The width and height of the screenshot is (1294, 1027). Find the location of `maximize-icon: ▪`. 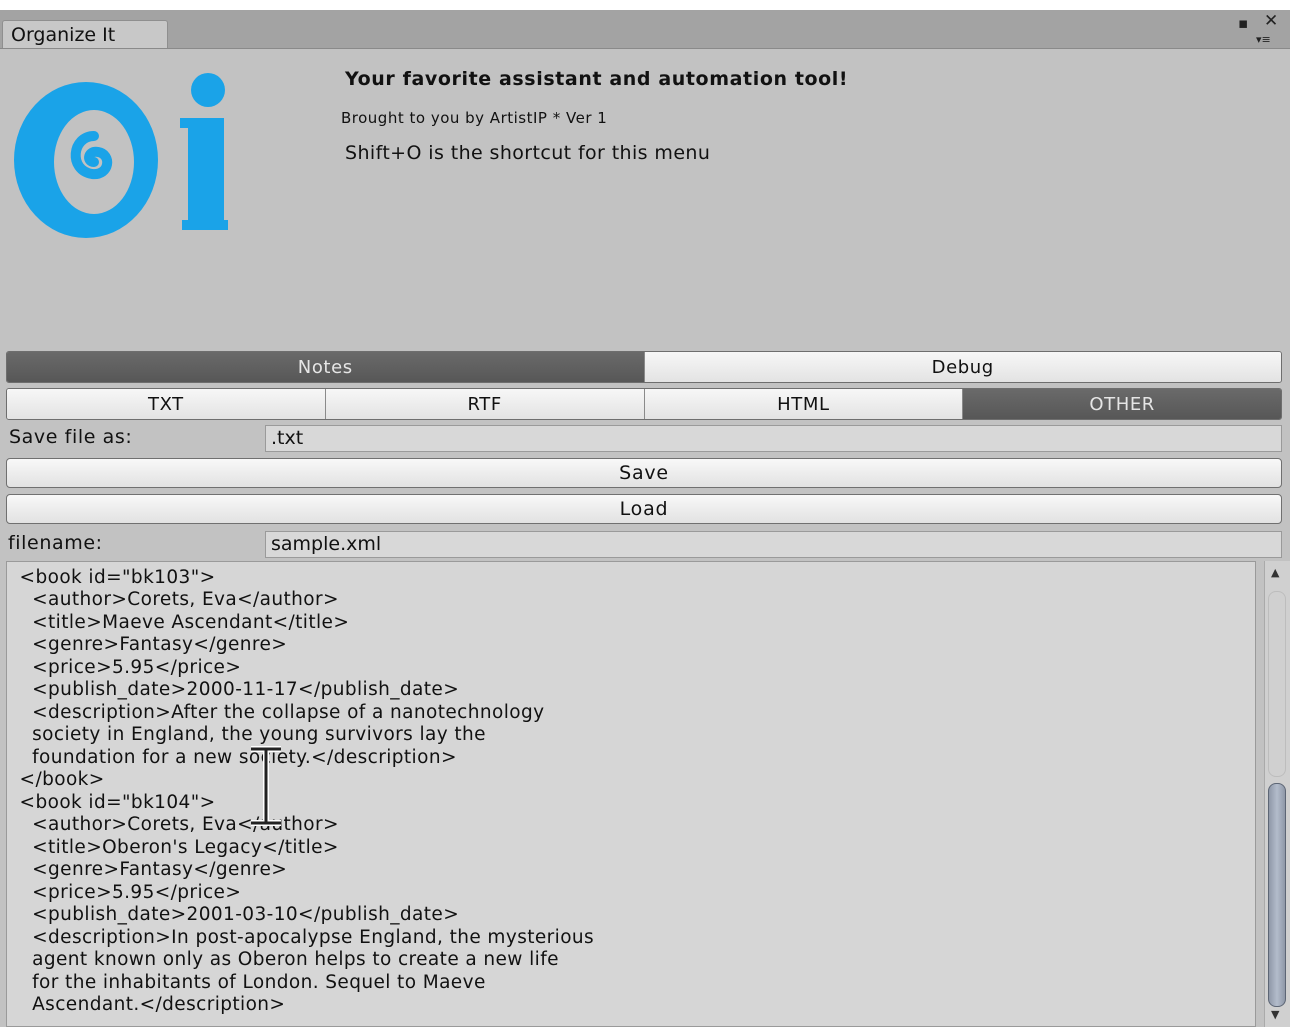

maximize-icon: ▪ is located at coordinates (1243, 23).